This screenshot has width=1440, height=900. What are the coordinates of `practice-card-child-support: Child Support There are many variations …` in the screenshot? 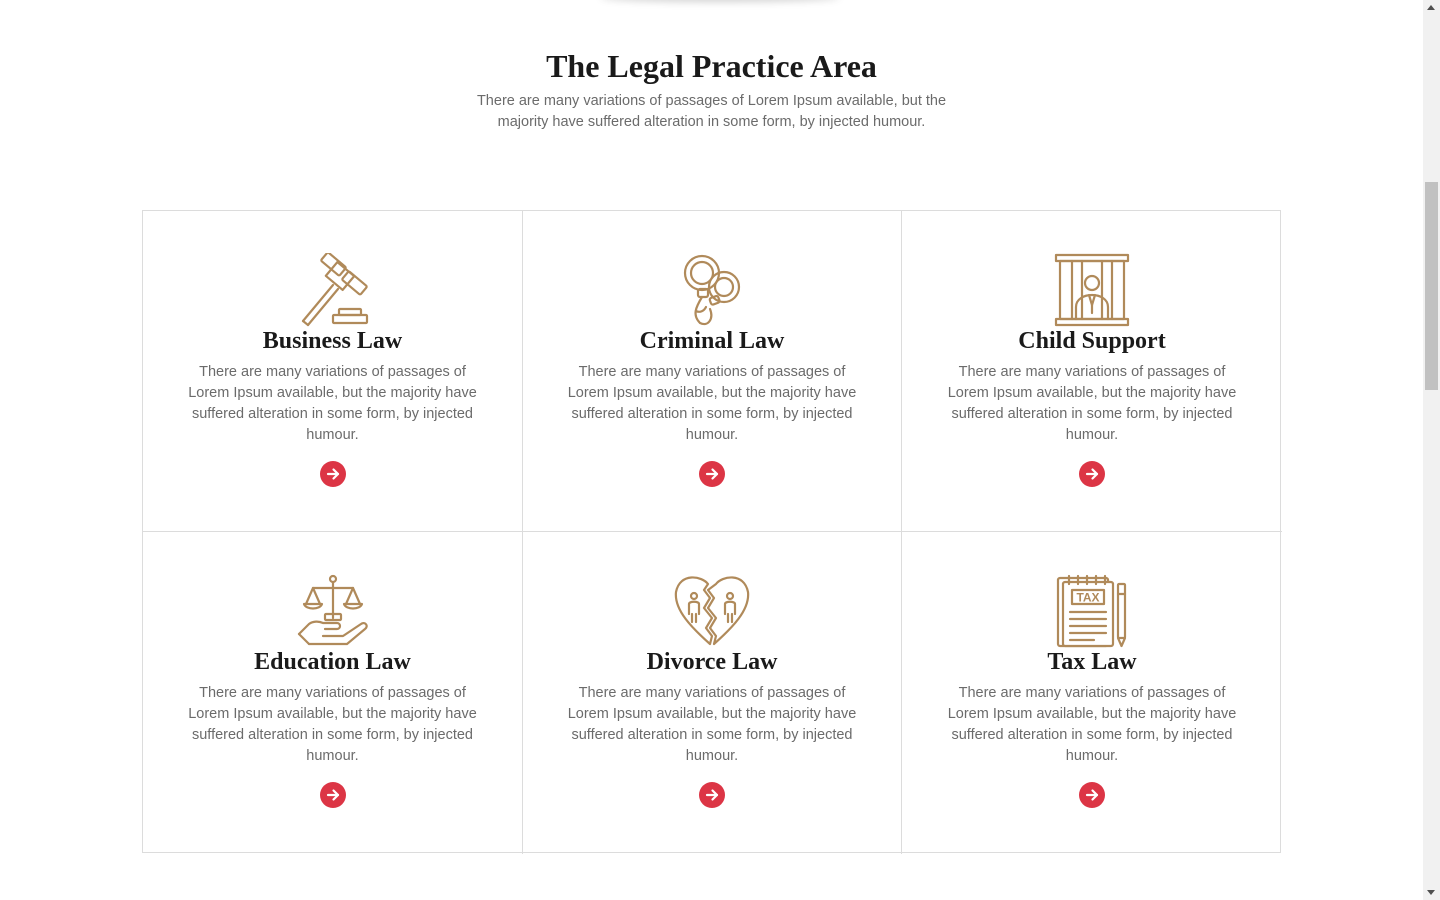 It's located at (1092, 371).